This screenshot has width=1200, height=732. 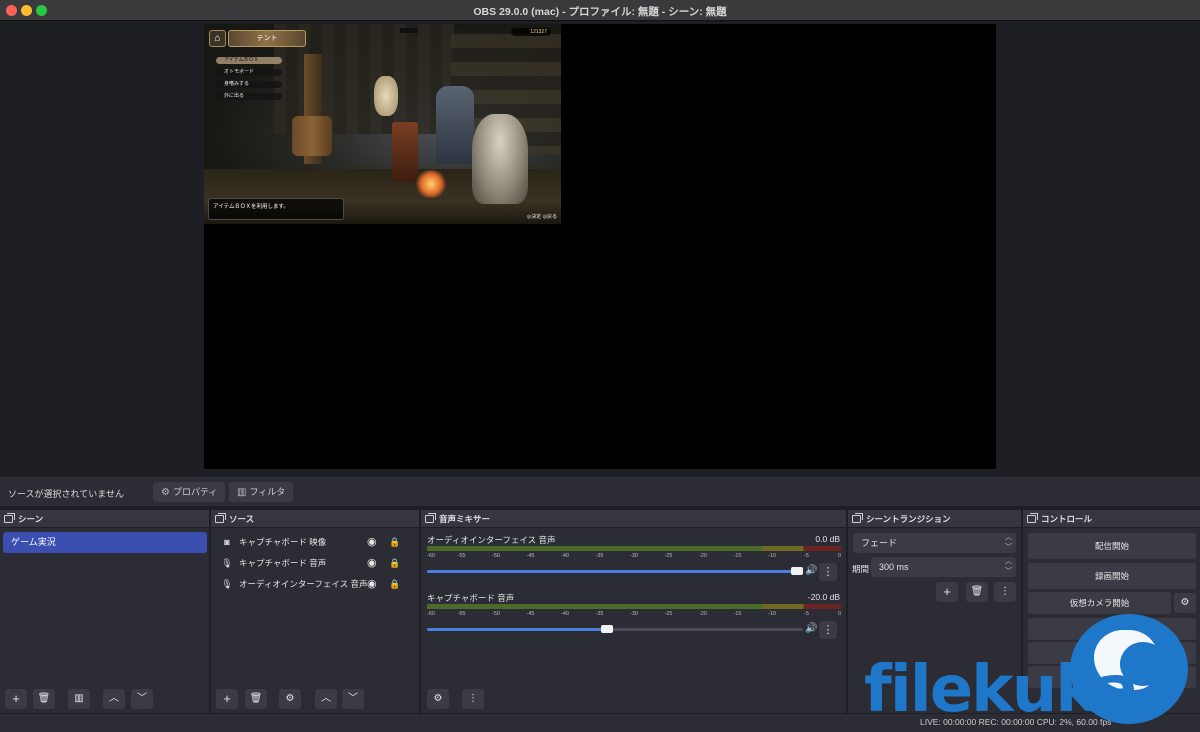 I want to click on meter-tick-label: -50, so click(x=496, y=614).